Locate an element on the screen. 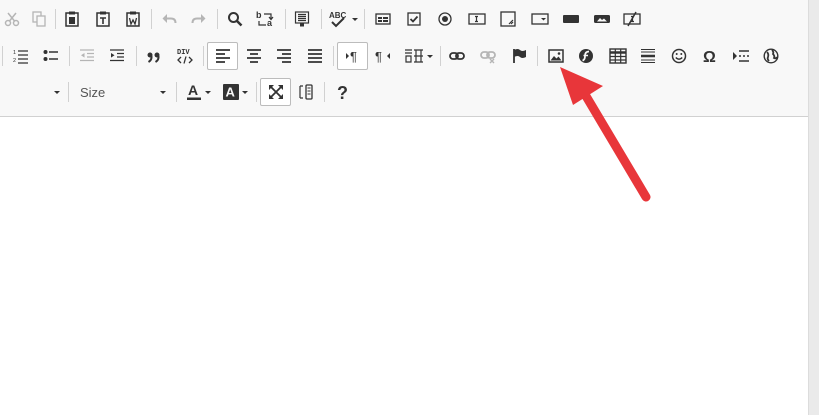  numbered-list-icon: 12 is located at coordinates (20, 57).